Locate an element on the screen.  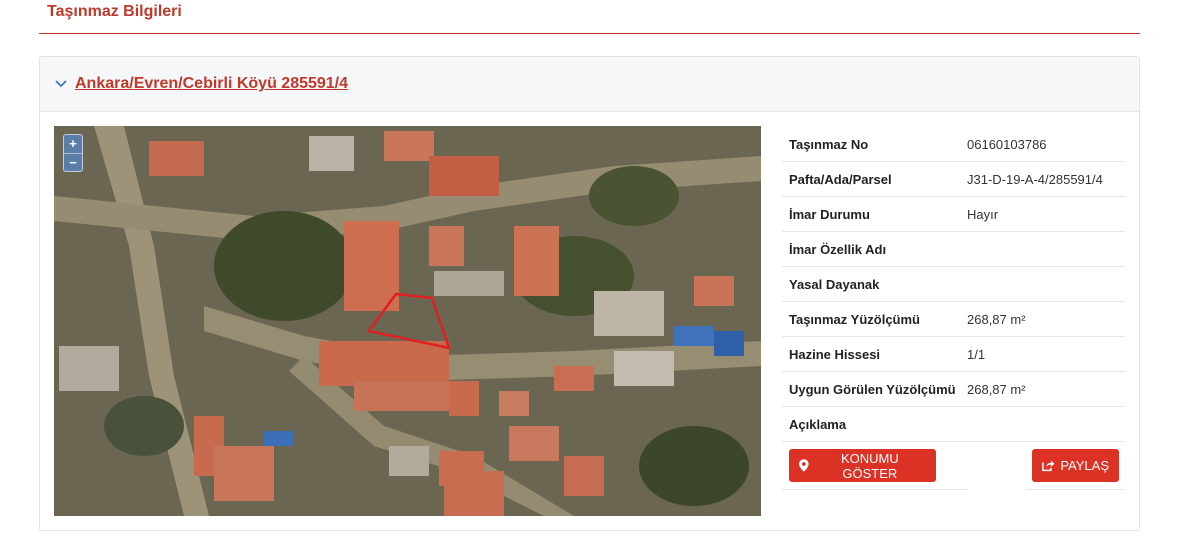
info-row: Yasal Dayanak is located at coordinates (953, 284).